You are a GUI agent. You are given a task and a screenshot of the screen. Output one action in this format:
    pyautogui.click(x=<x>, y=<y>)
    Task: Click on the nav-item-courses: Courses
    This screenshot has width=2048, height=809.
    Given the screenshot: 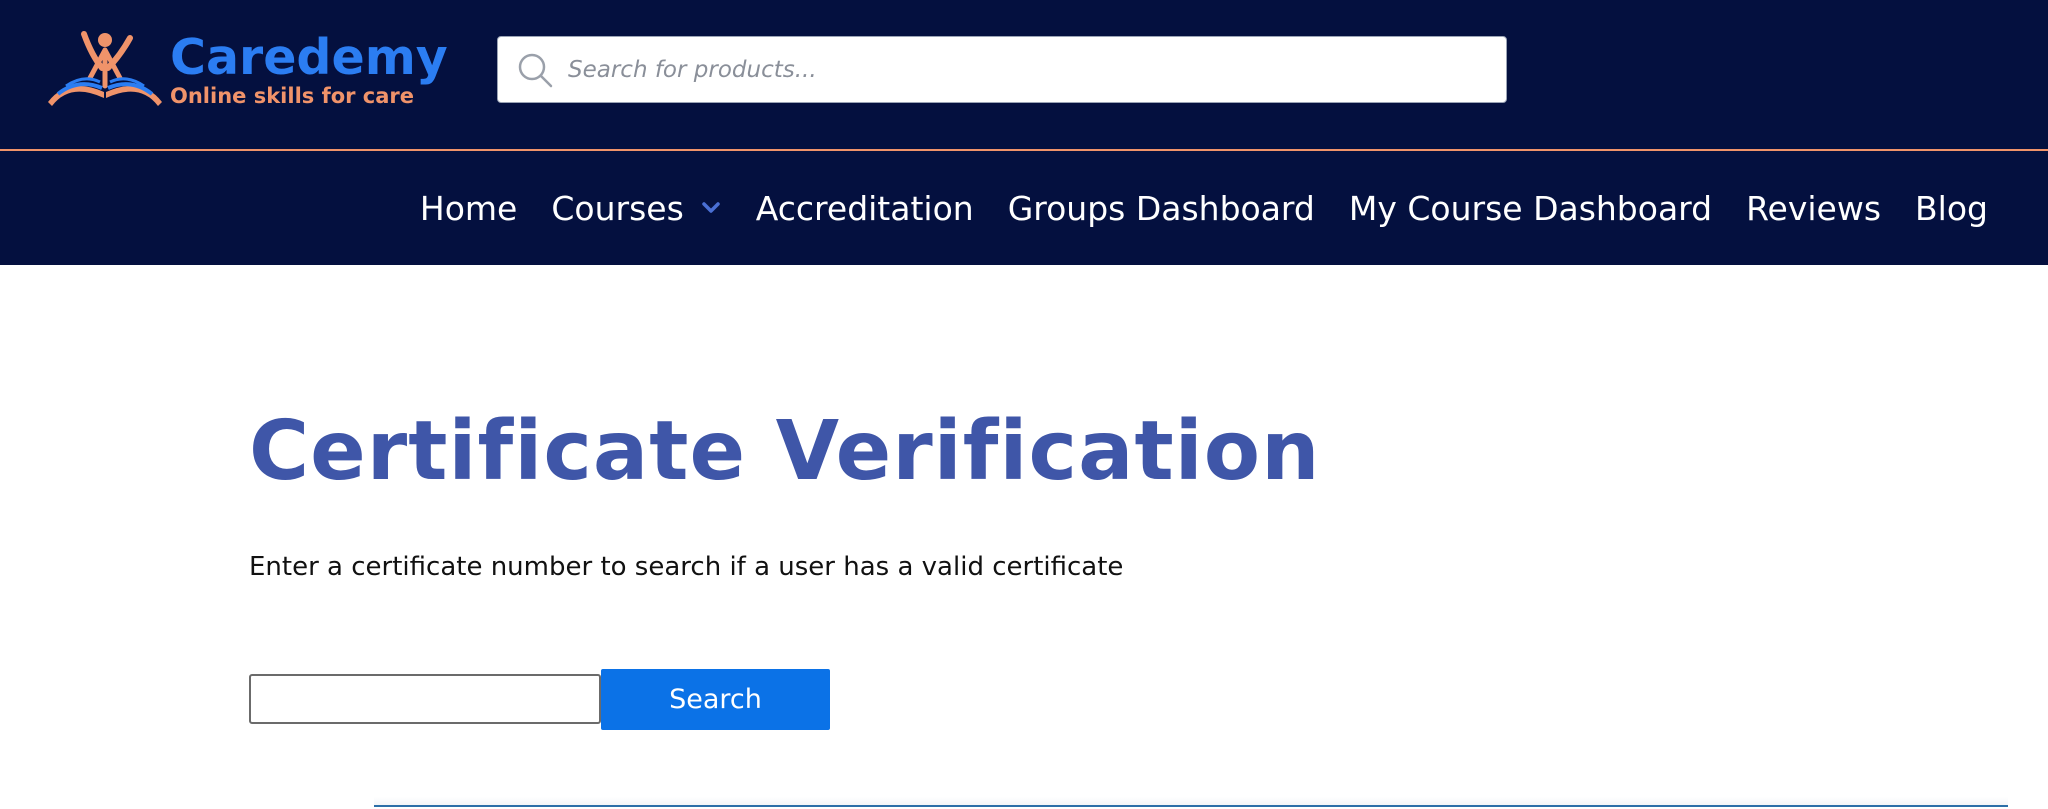 What is the action you would take?
    pyautogui.click(x=636, y=208)
    